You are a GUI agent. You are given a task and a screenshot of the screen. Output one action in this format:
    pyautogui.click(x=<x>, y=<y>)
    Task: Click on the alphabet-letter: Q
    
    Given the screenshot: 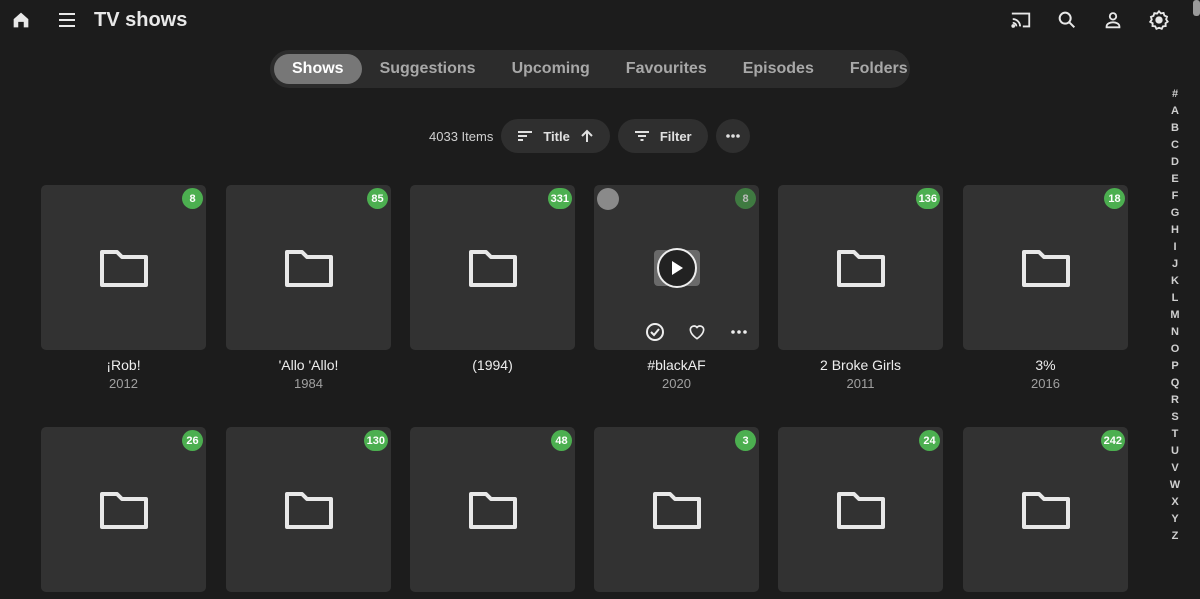 What is the action you would take?
    pyautogui.click(x=1175, y=383)
    